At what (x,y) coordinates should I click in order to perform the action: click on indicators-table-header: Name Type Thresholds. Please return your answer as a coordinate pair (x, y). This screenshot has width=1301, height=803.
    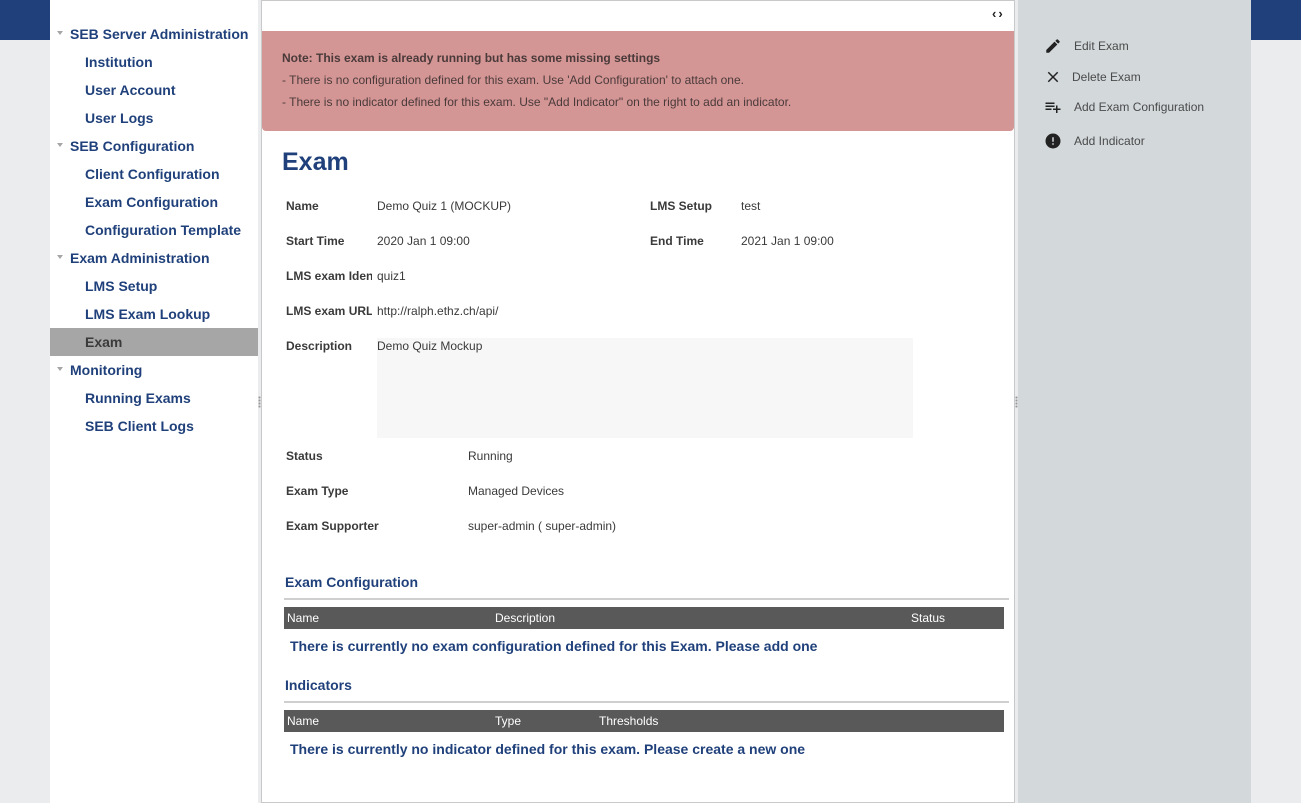
    Looking at the image, I should click on (644, 721).